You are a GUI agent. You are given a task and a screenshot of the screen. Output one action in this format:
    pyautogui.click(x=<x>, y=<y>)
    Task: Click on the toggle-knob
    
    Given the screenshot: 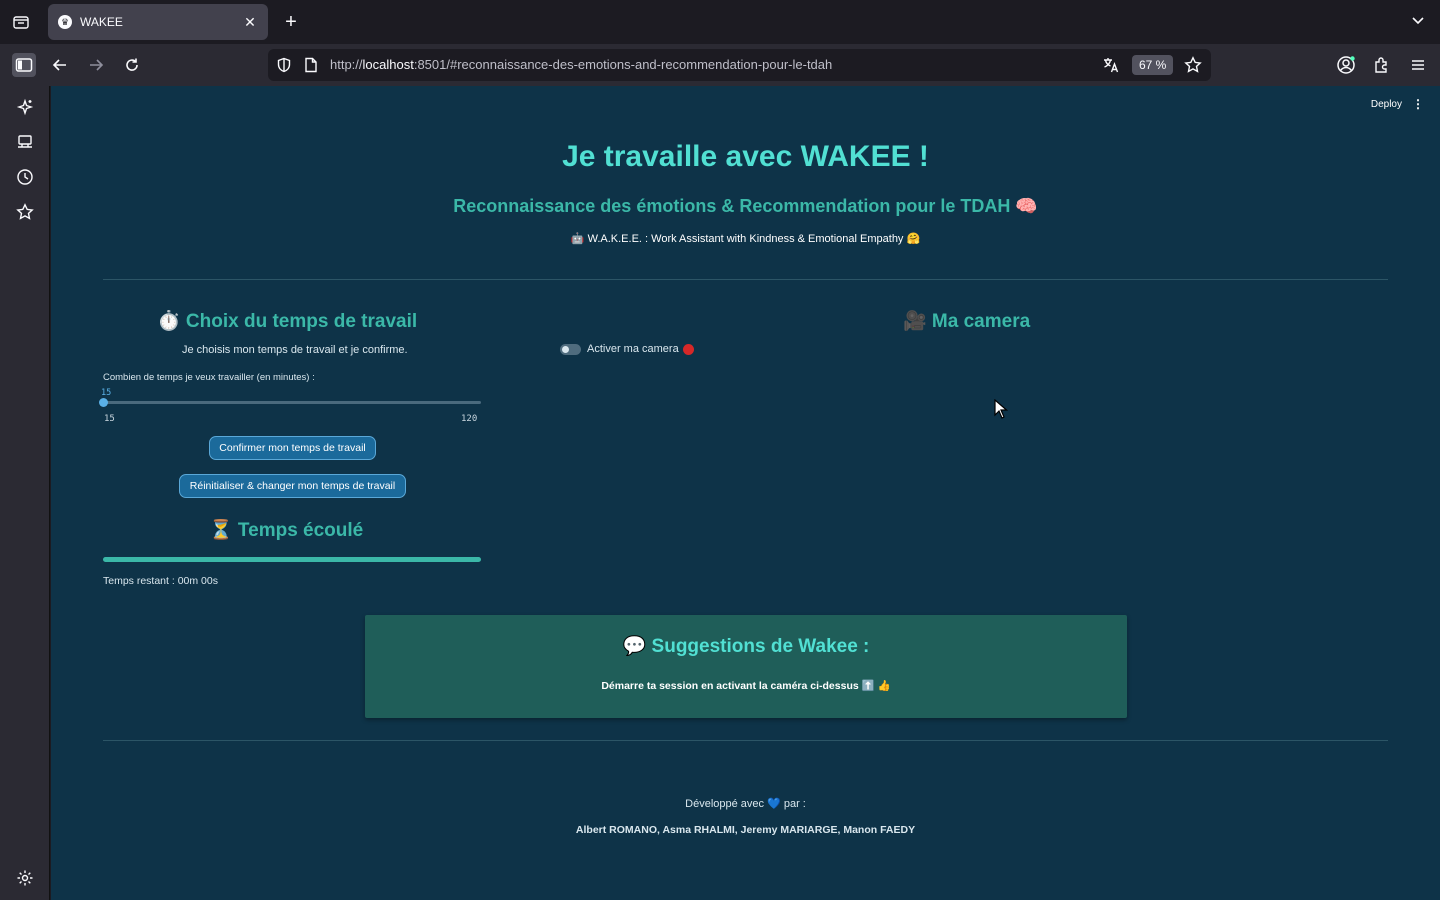 What is the action you would take?
    pyautogui.click(x=565, y=349)
    